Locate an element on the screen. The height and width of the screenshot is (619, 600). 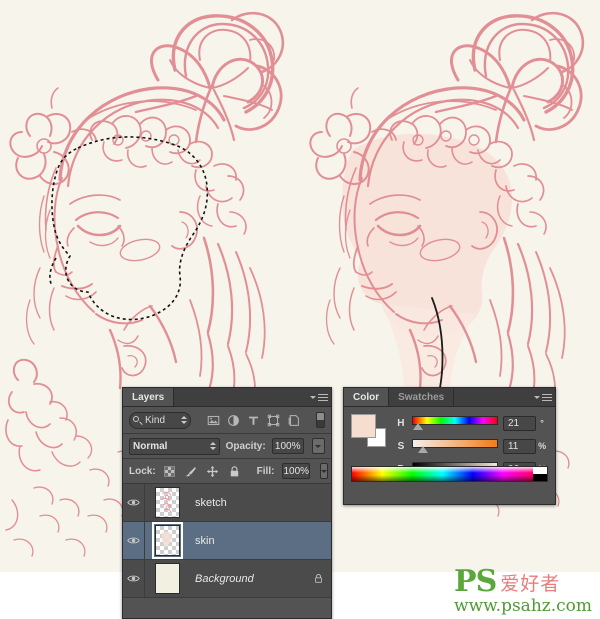
blend-stepper-icon is located at coordinates (212, 446).